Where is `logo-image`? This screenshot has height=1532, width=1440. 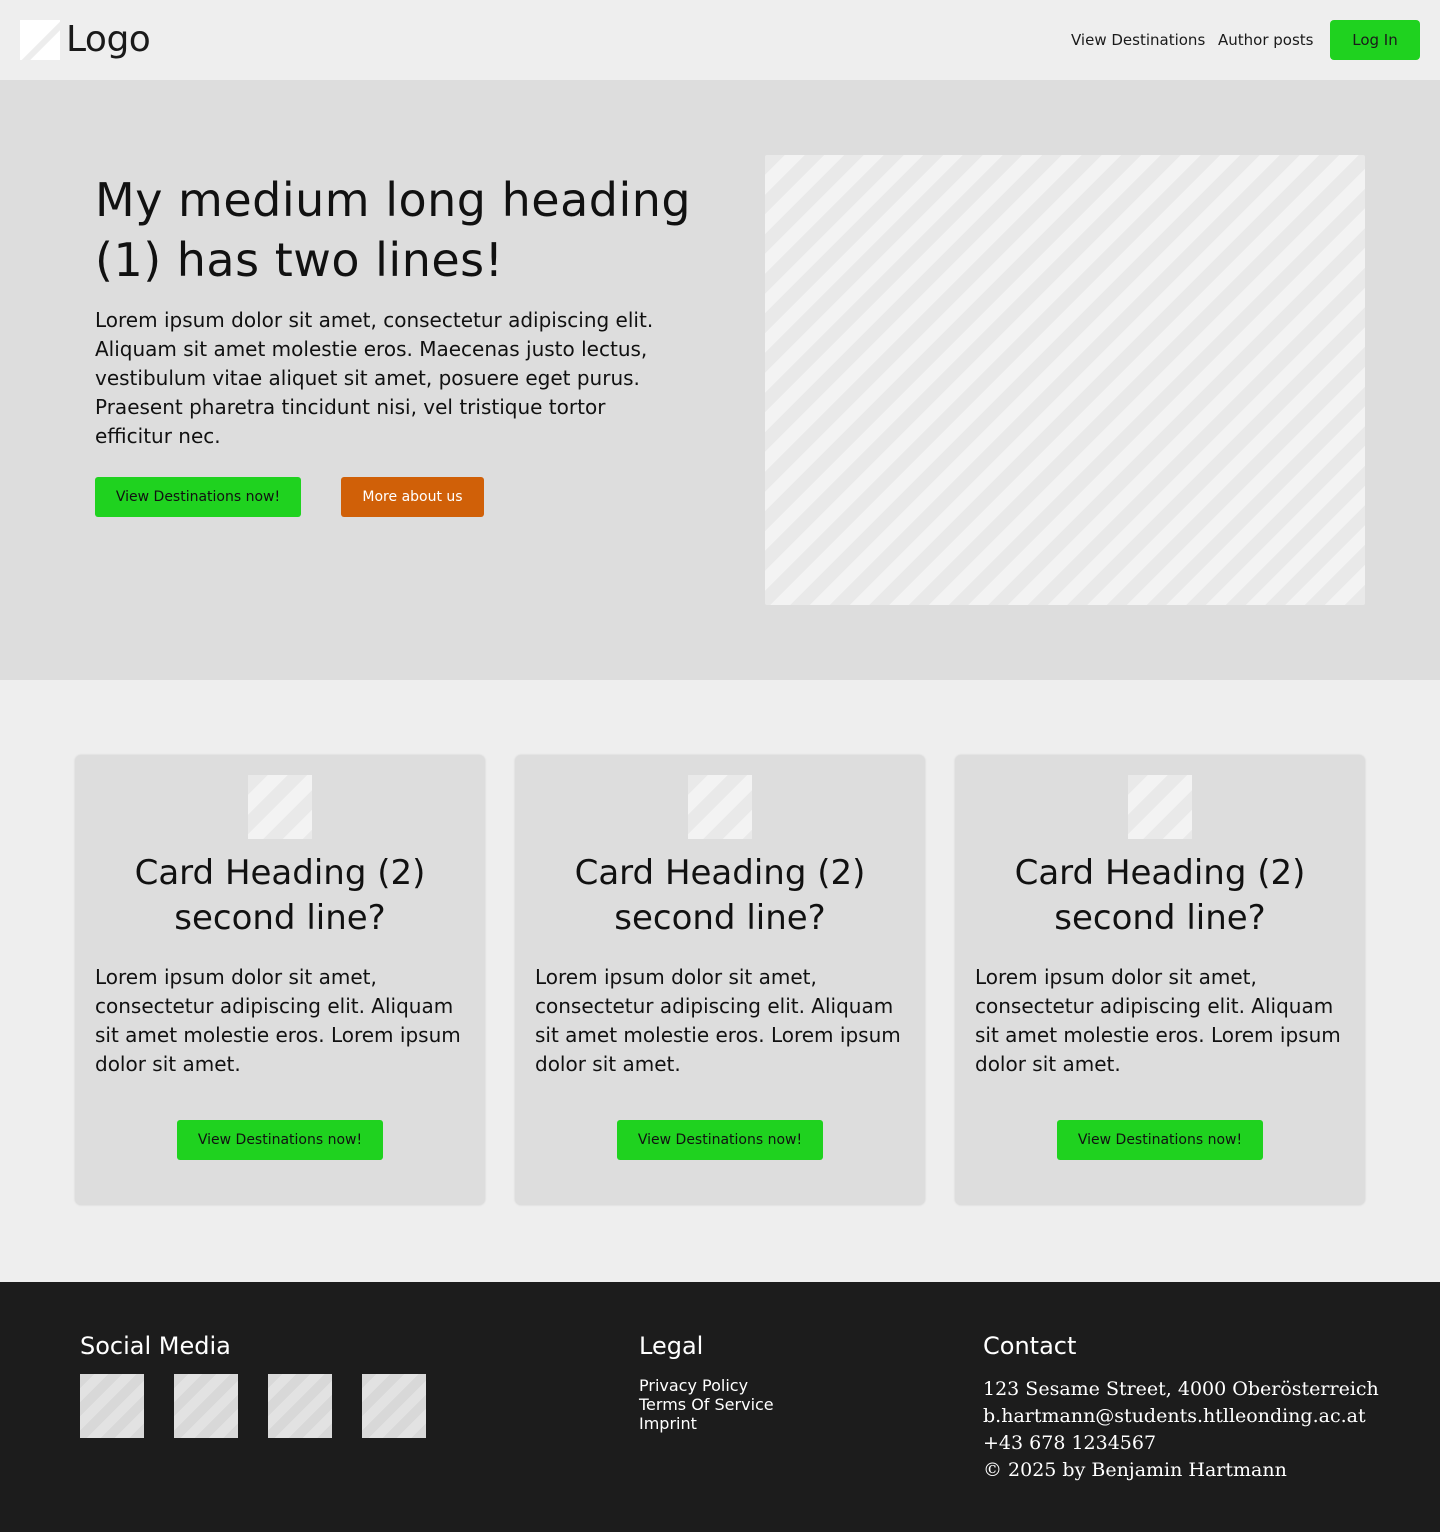 logo-image is located at coordinates (40, 40).